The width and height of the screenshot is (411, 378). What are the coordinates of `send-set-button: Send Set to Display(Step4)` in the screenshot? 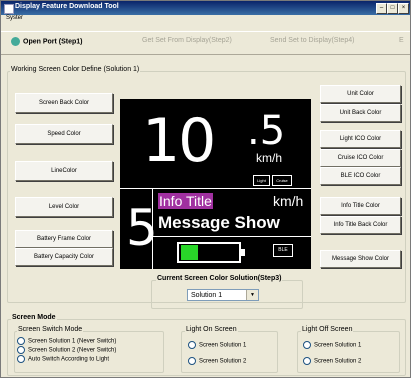 It's located at (312, 40).